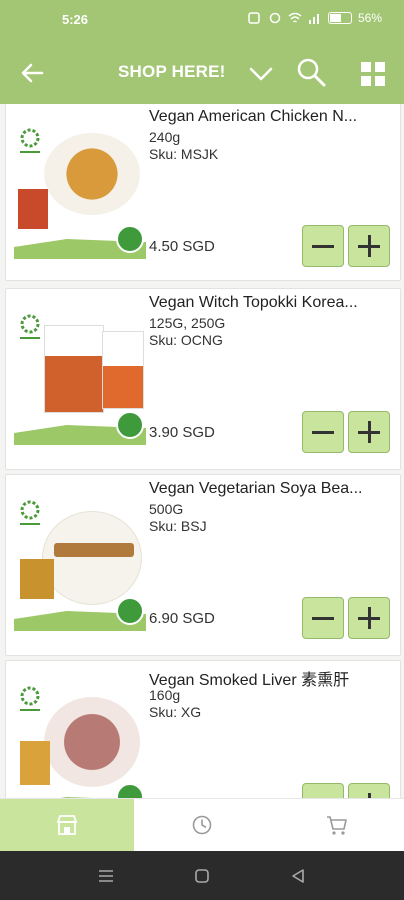 Image resolution: width=404 pixels, height=900 pixels. I want to click on product-name: Vegan Smoked Liver 素熏肝, so click(270, 678).